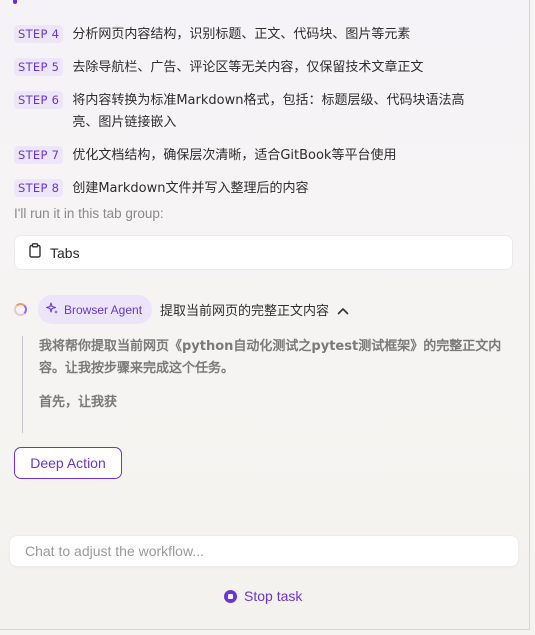 The height and width of the screenshot is (635, 535). Describe the element at coordinates (68, 463) in the screenshot. I see `deep-action-button: Deep Action` at that location.